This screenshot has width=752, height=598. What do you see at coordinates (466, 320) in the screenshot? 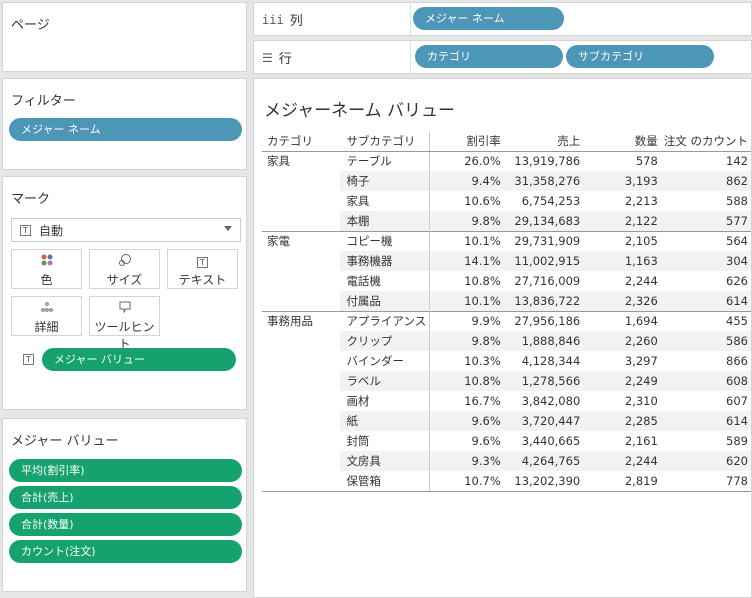
I see `cell-discount: 9.9%` at bounding box center [466, 320].